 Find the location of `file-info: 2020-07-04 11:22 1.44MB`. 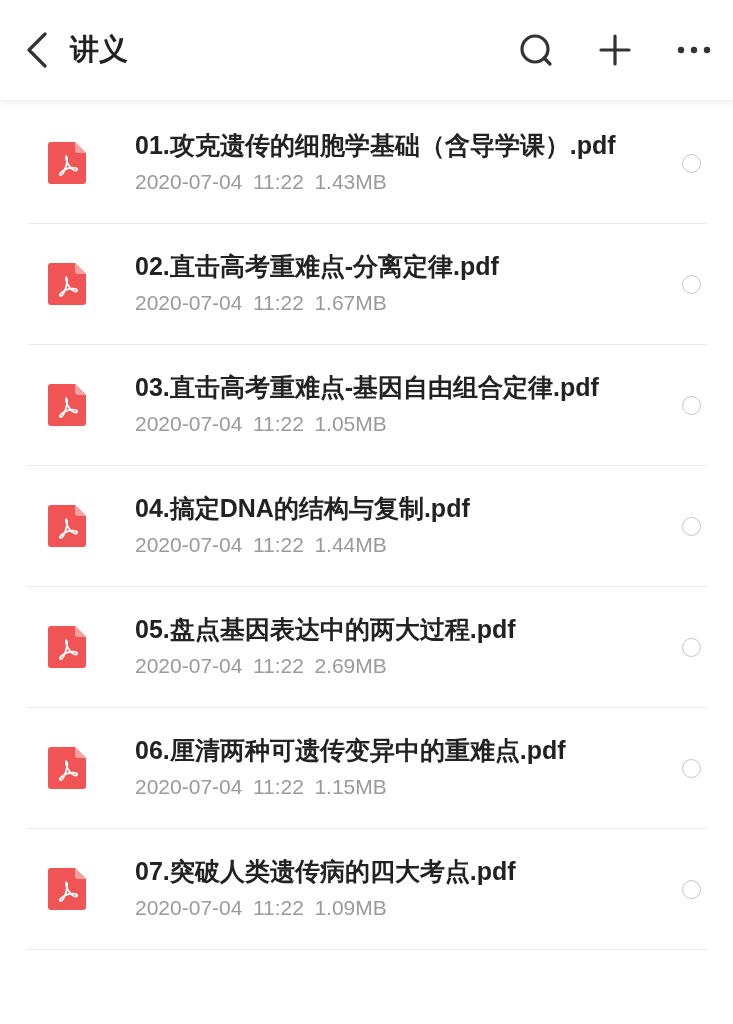

file-info: 2020-07-04 11:22 1.44MB is located at coordinates (261, 545).